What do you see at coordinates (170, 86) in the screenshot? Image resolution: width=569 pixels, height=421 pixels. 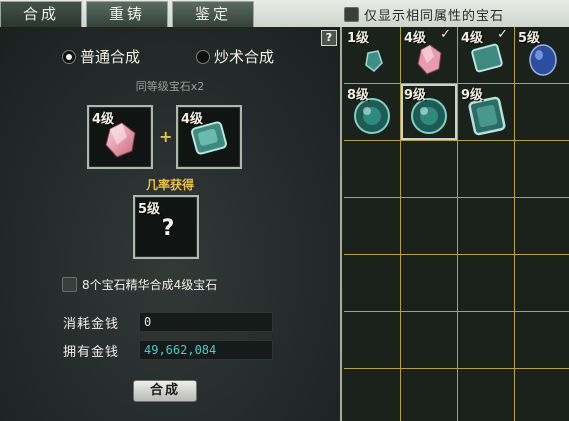 I see `recipe-subtitle: 同等级宝石x2` at bounding box center [170, 86].